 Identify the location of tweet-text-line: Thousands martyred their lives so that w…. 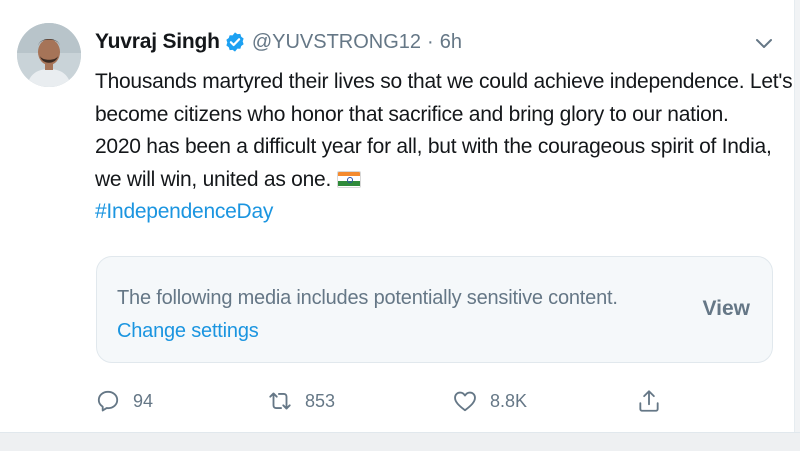
(444, 81).